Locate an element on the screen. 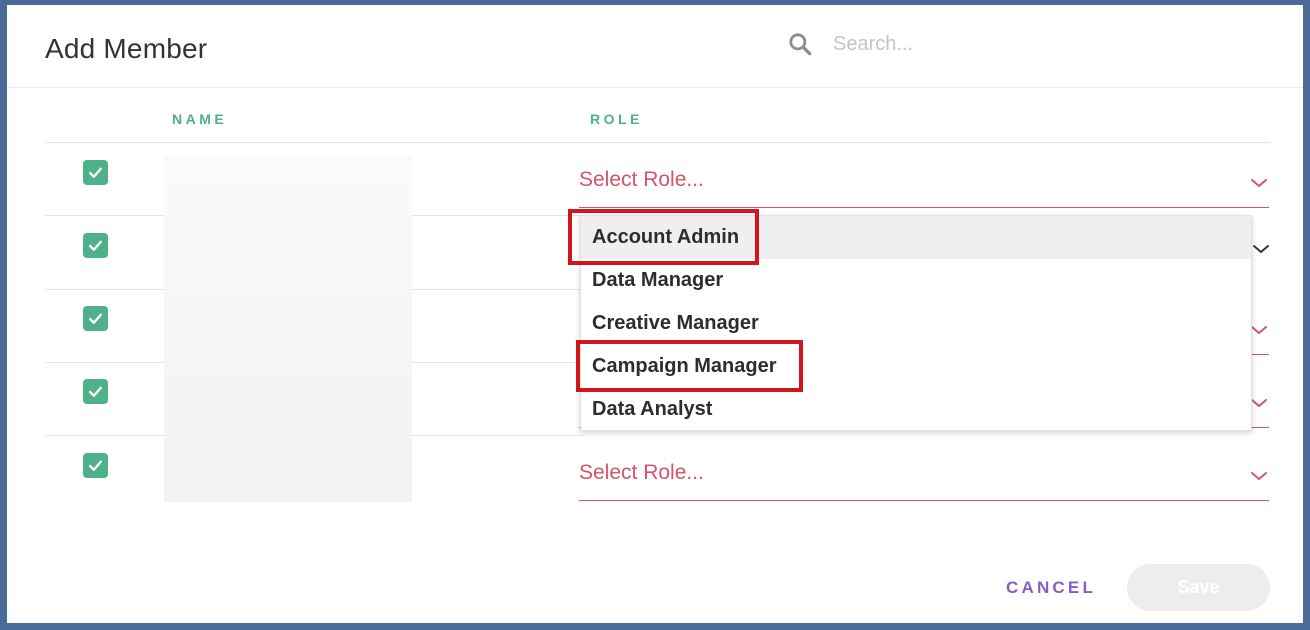  search-input is located at coordinates (983, 44).